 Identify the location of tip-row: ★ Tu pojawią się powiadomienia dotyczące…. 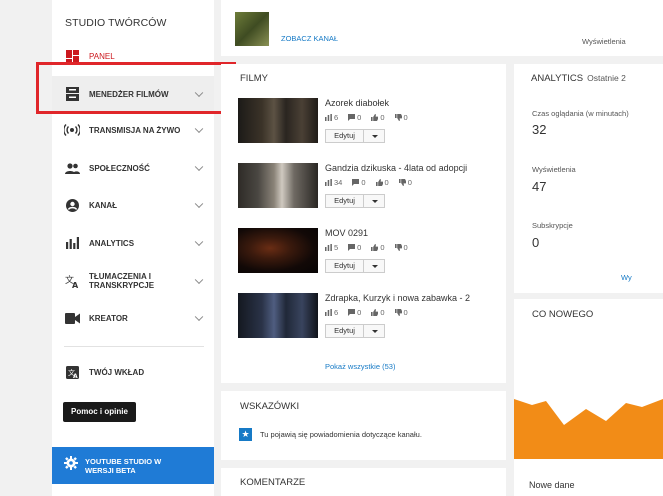
(330, 434).